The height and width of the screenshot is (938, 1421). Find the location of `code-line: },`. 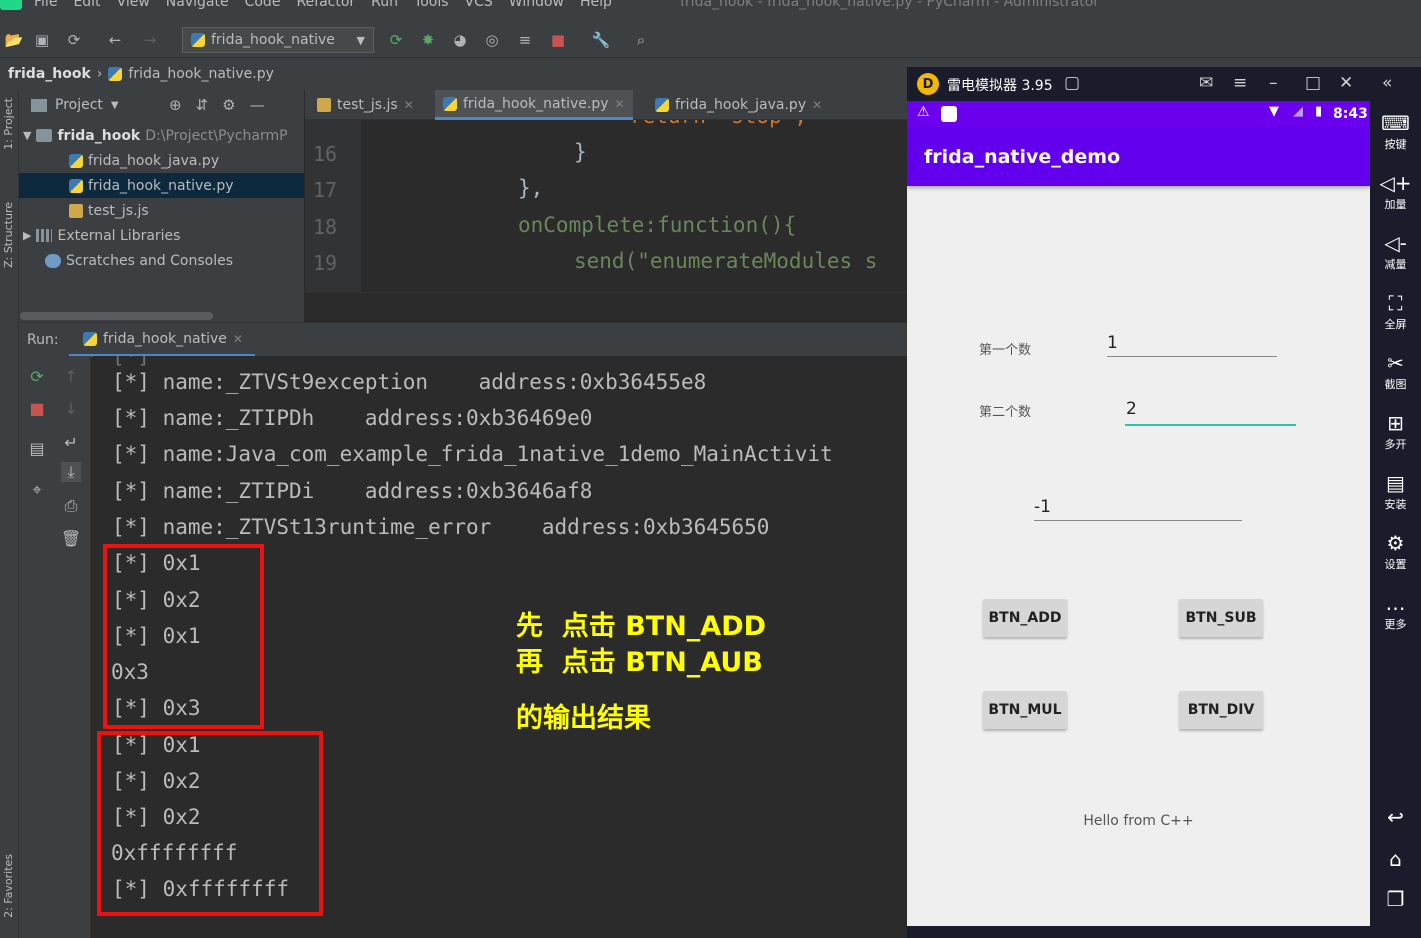

code-line: }, is located at coordinates (531, 188).